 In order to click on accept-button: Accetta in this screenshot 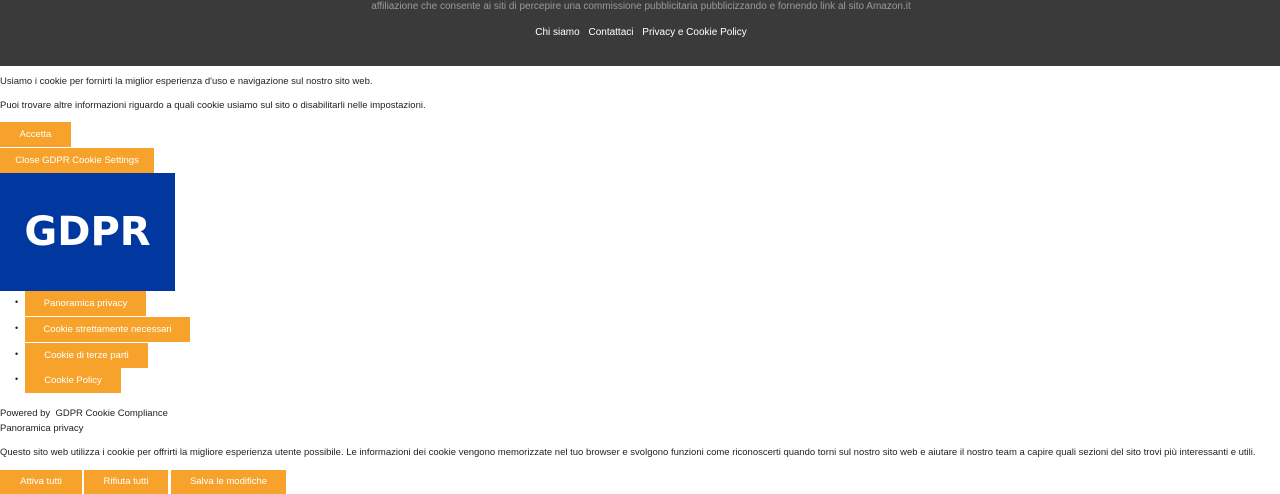, I will do `click(35, 134)`.